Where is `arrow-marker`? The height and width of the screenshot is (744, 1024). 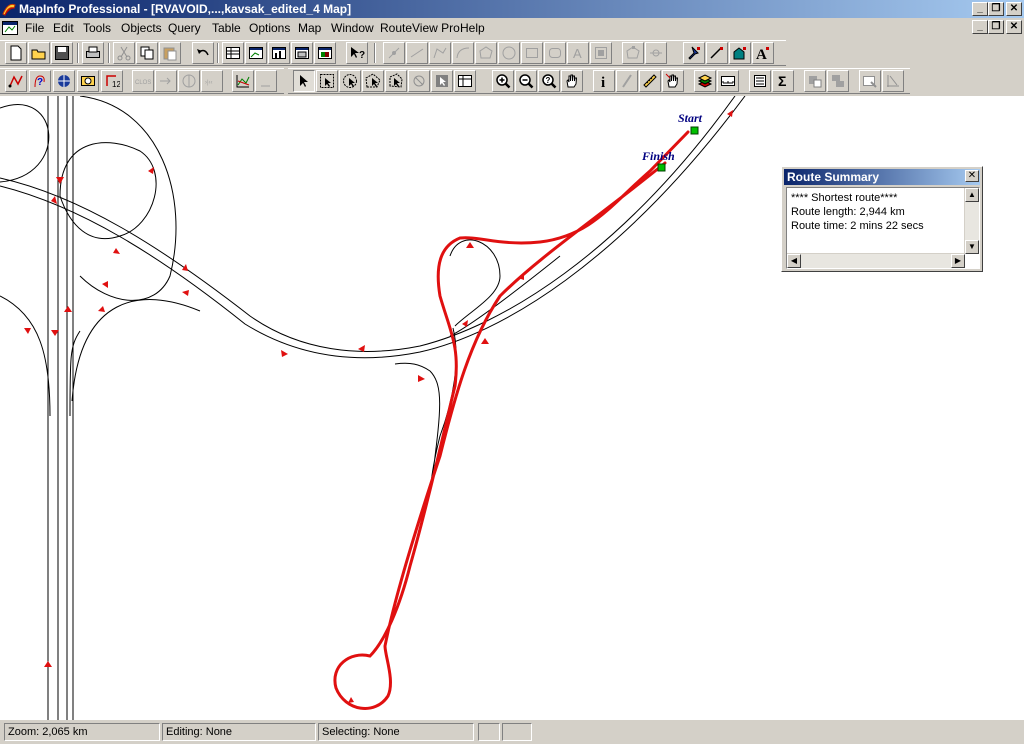
arrow-marker is located at coordinates (470, 245).